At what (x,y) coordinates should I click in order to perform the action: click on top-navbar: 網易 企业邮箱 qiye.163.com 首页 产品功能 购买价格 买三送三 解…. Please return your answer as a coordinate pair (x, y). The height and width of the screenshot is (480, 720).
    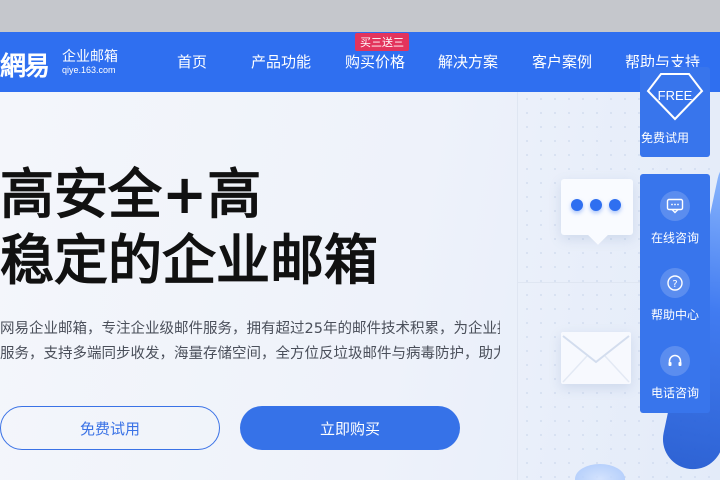
    Looking at the image, I should click on (360, 62).